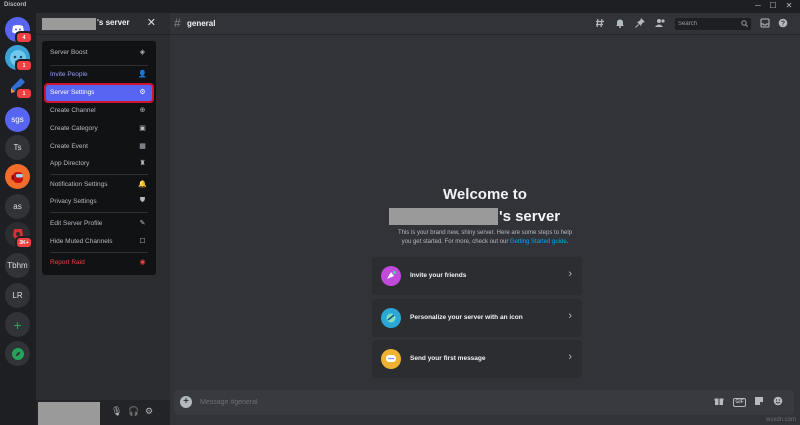 Image resolution: width=800 pixels, height=425 pixels. What do you see at coordinates (79, 184) in the screenshot?
I see `menu-item-label: Notification Settings` at bounding box center [79, 184].